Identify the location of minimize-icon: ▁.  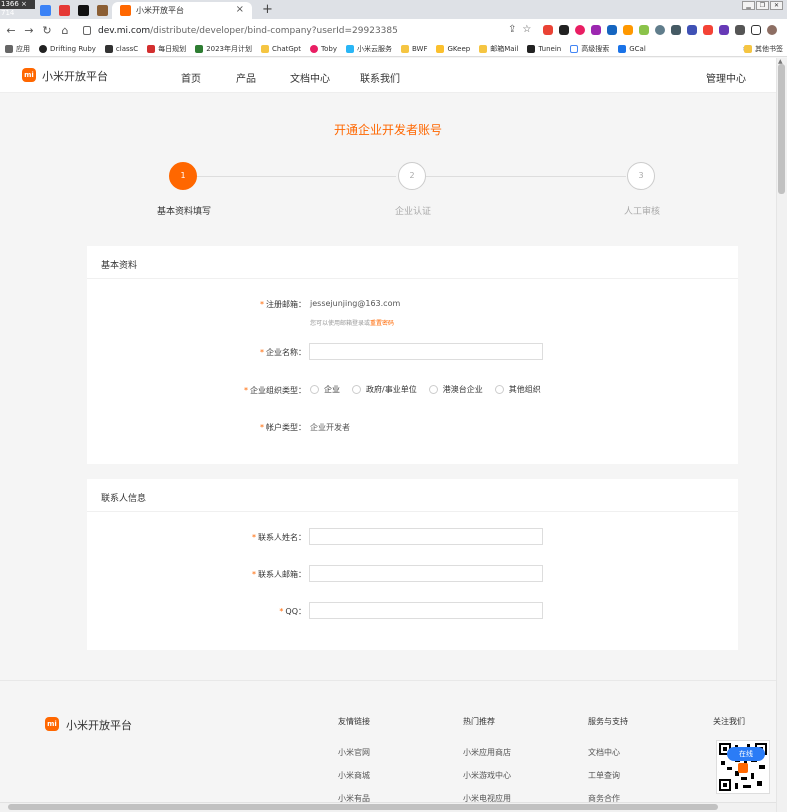
(748, 5).